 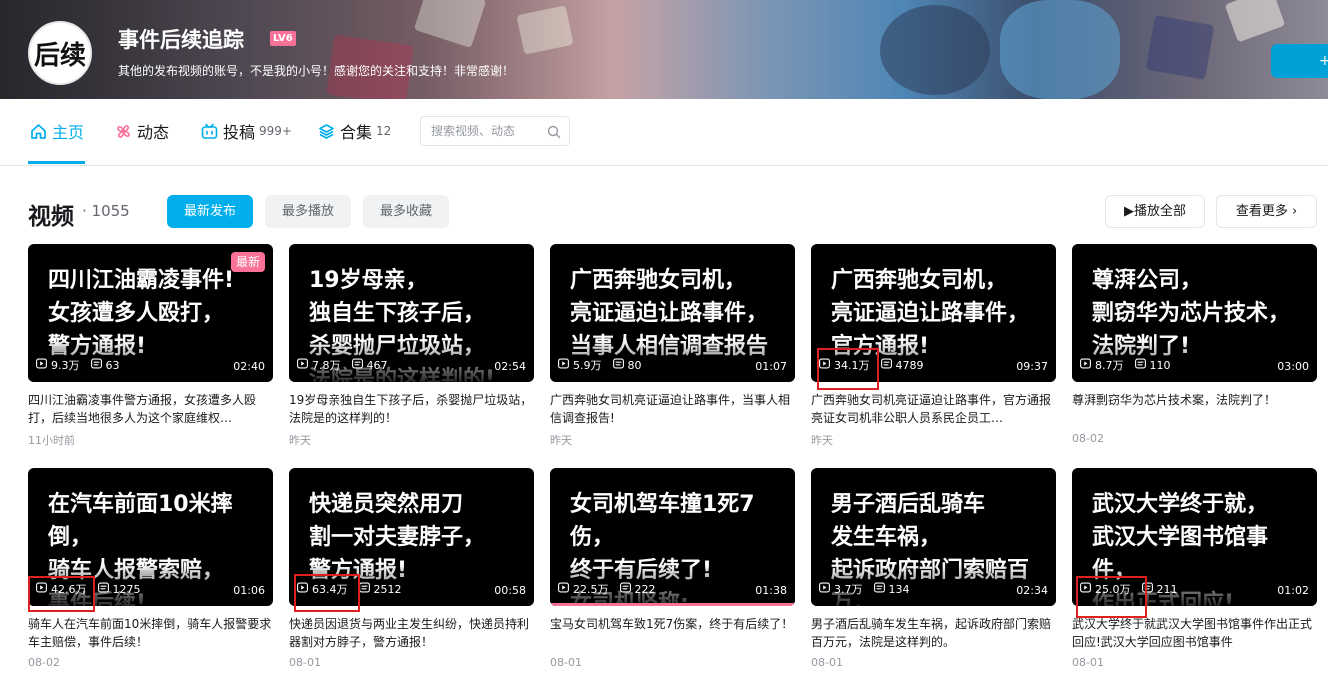 I want to click on video-date: 11小时前, so click(x=51, y=440).